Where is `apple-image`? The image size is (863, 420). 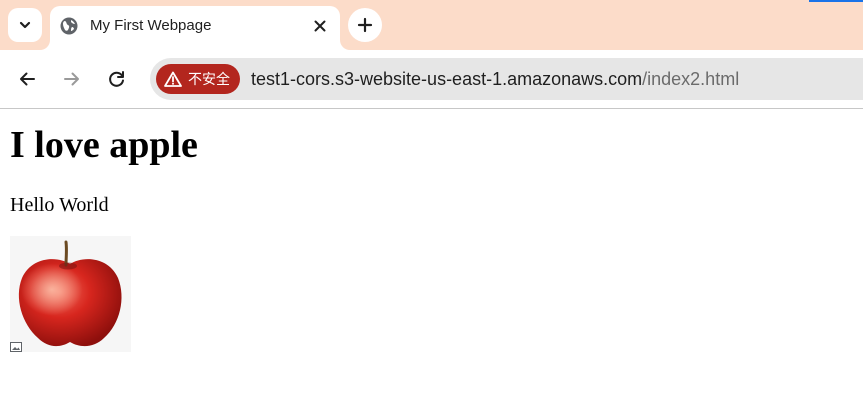
apple-image is located at coordinates (70, 294).